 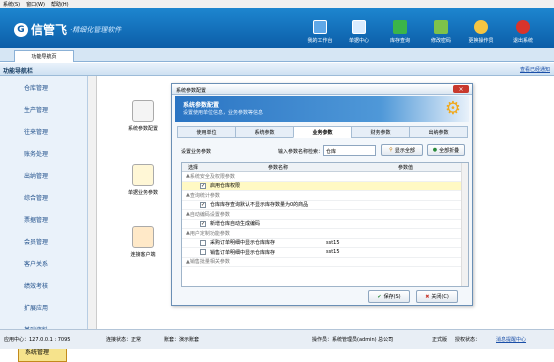 I want to click on magnifier-icon: ⚲, so click(x=391, y=150).